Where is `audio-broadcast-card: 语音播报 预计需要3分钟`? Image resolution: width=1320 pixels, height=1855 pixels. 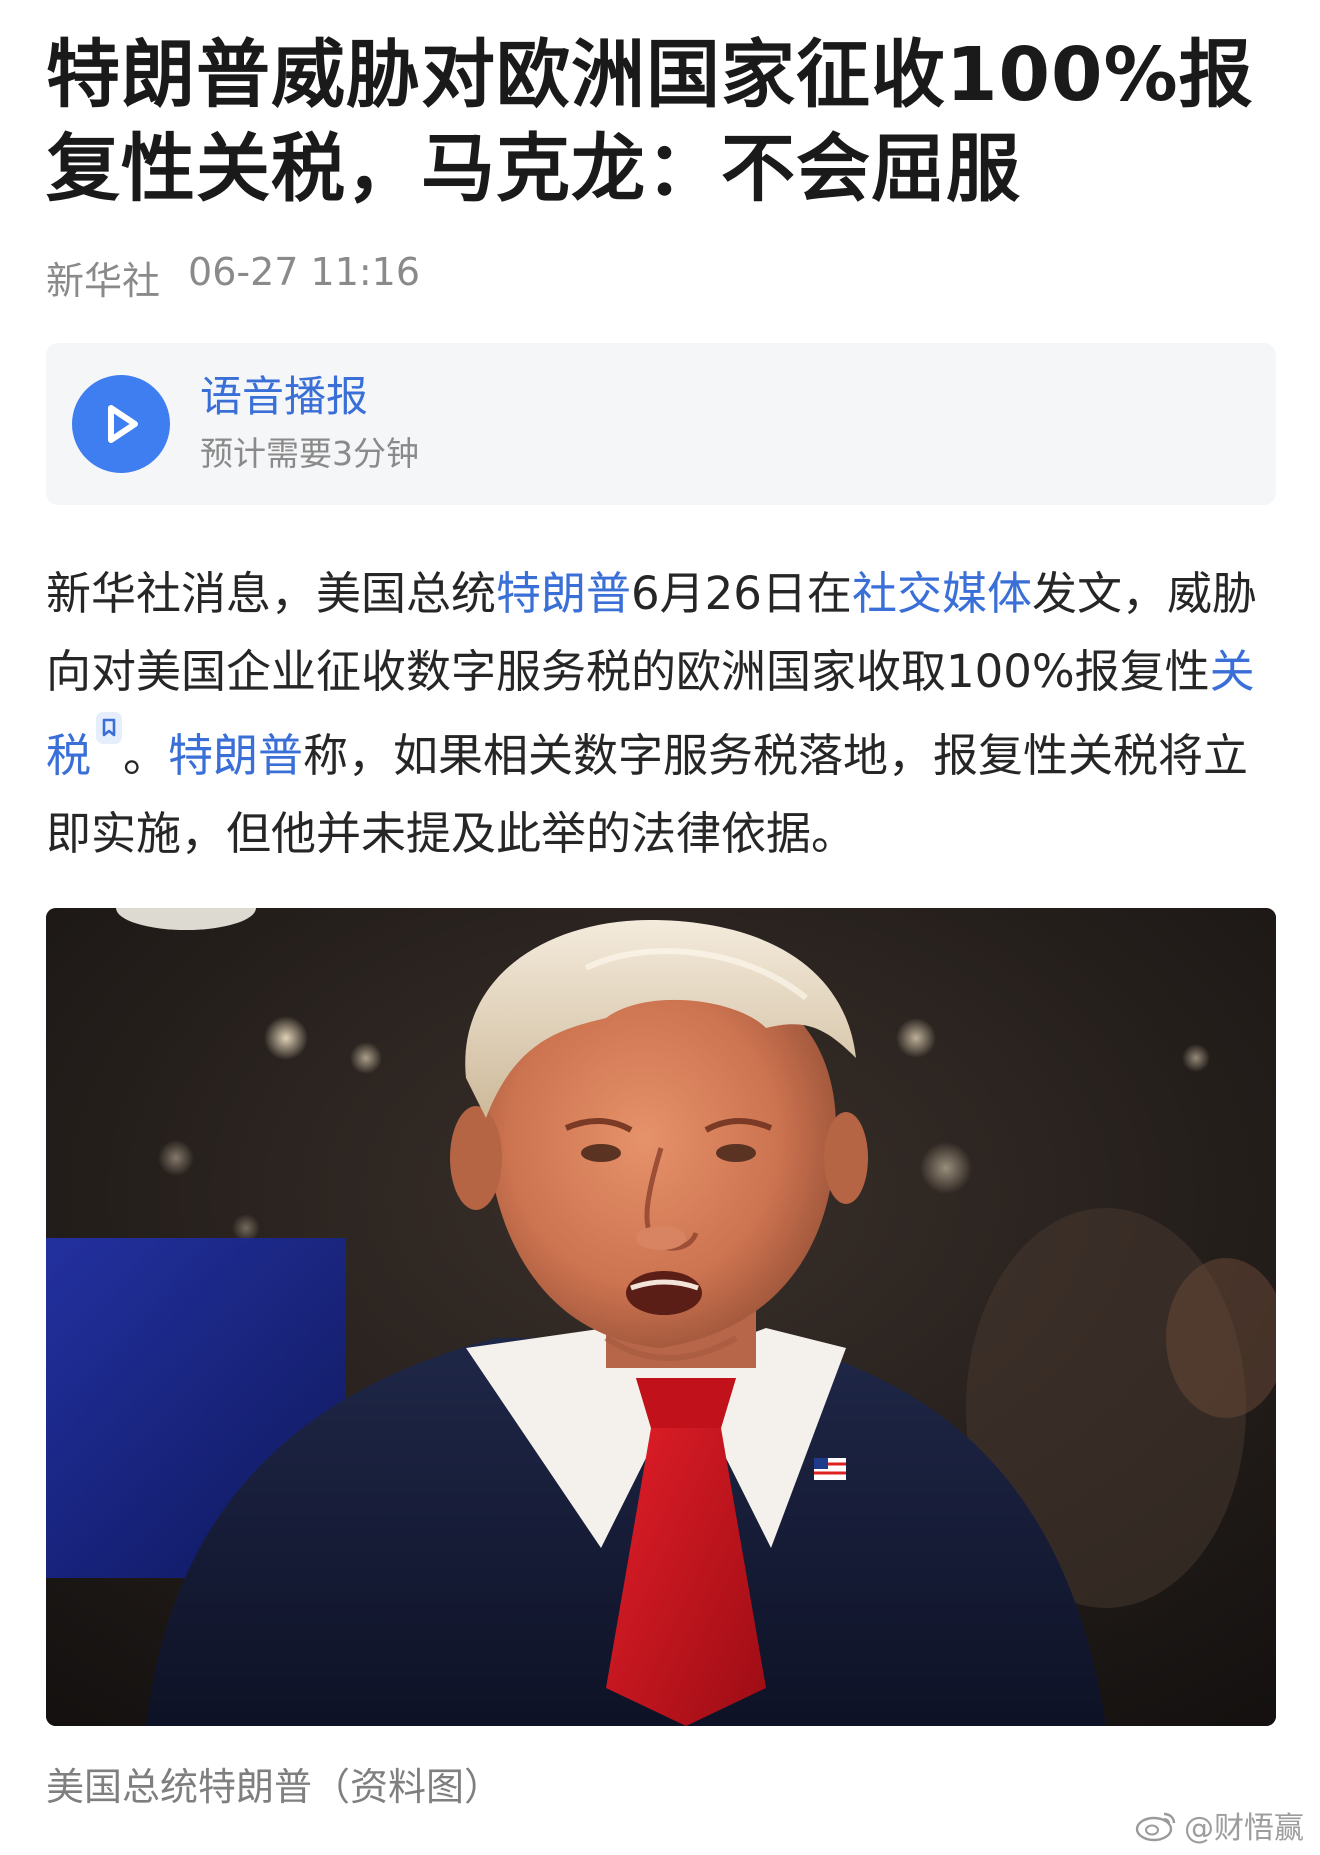 audio-broadcast-card: 语音播报 预计需要3分钟 is located at coordinates (661, 424).